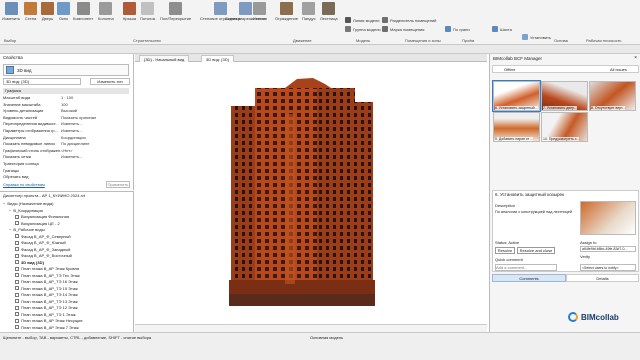  Describe the element at coordinates (17, 157) in the screenshot. I see `property-name: Показать сетки` at that location.